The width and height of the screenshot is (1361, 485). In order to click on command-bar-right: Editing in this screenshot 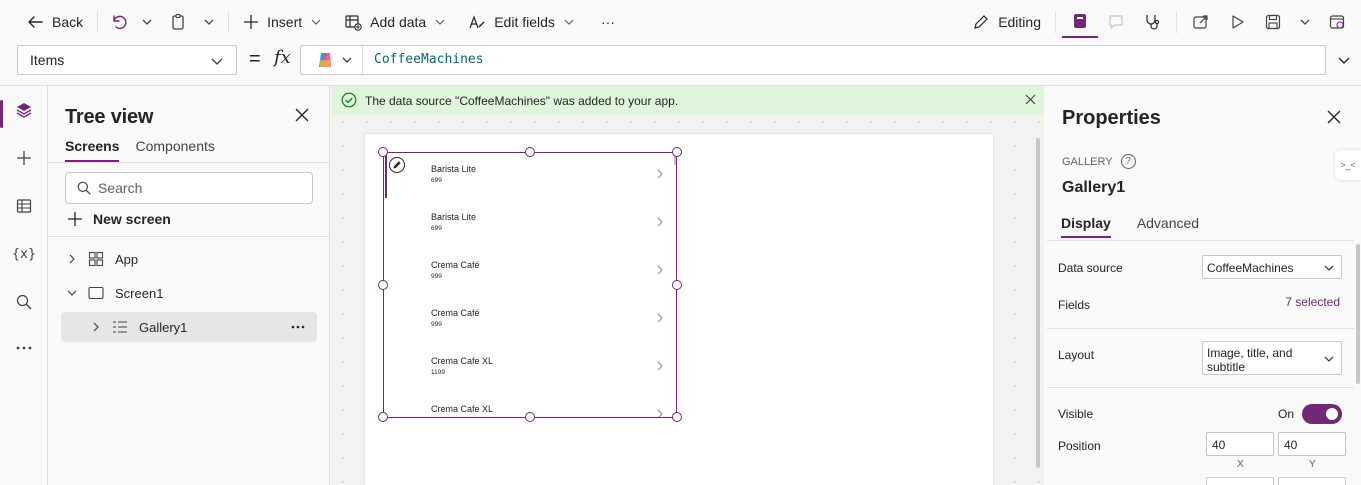, I will do `click(1162, 22)`.